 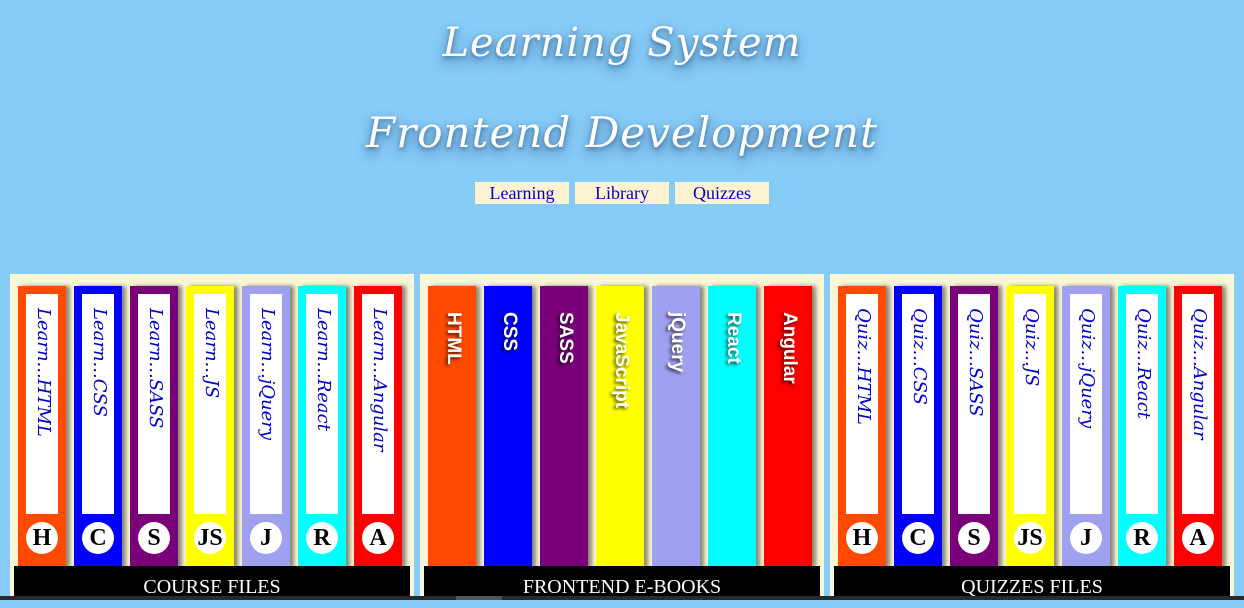 I want to click on main-nav: Learning Library Quizzes, so click(x=622, y=193).